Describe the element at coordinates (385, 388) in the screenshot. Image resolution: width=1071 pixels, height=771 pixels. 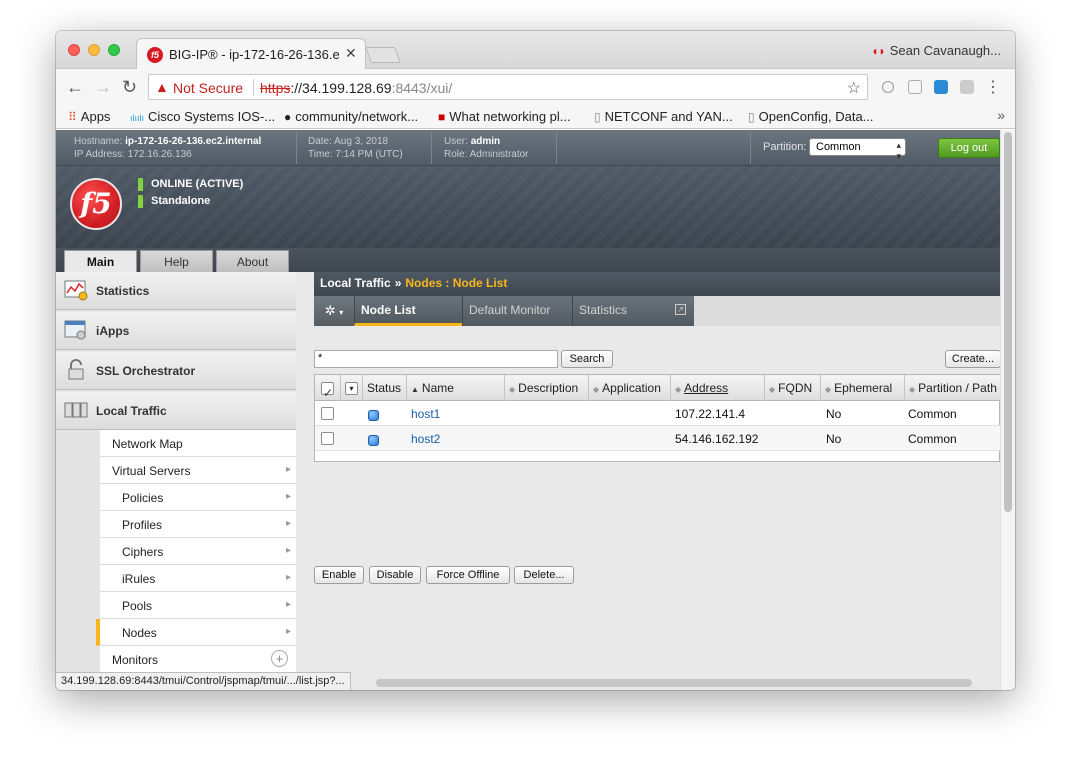
I see `column-status: Status` at that location.